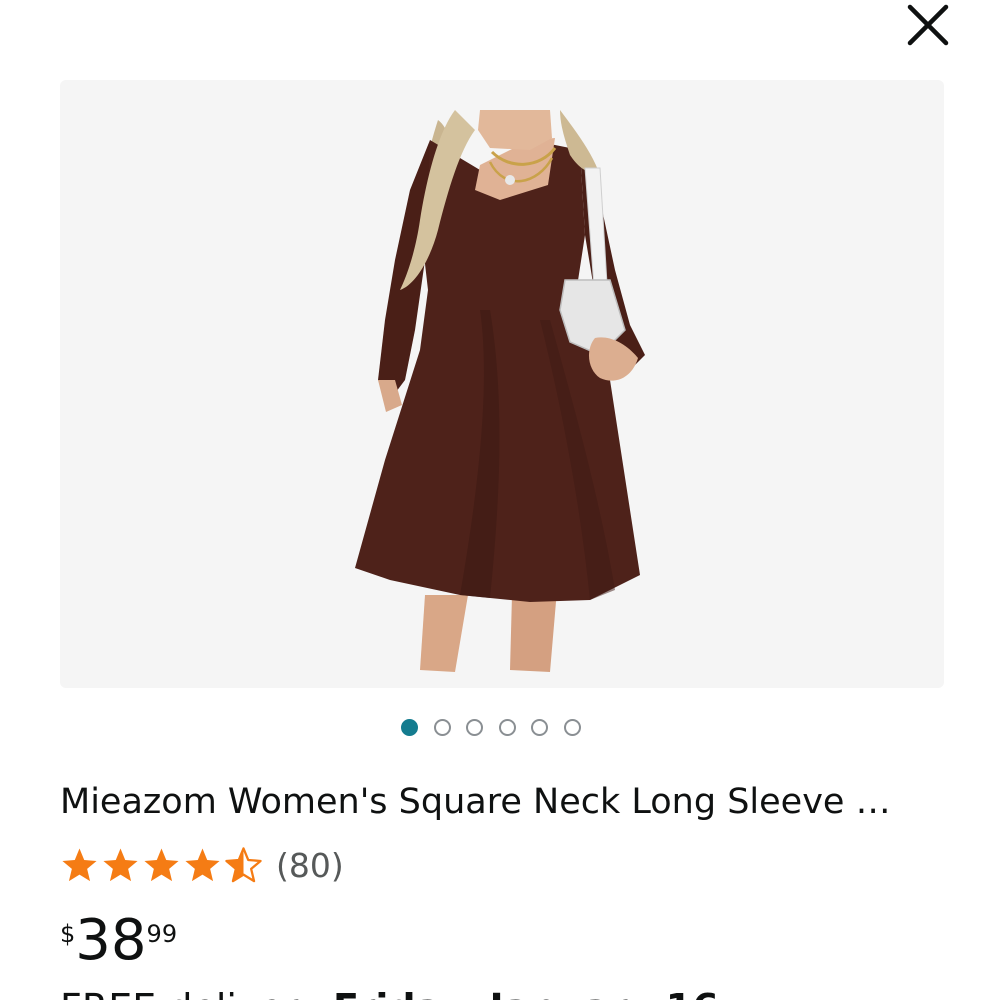  I want to click on product-price: $ 38 99, so click(118, 941).